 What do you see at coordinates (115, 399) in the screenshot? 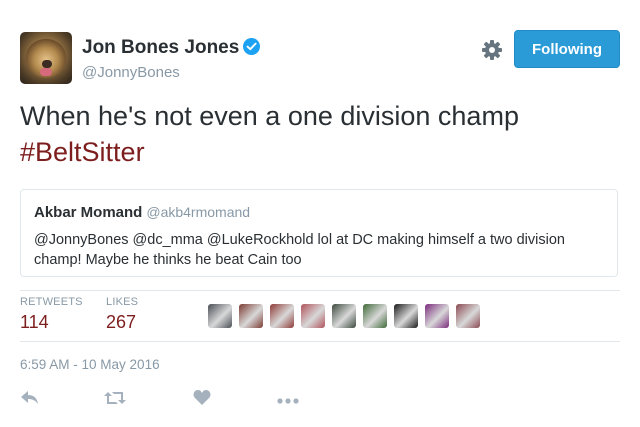
I see `retweet-icon` at bounding box center [115, 399].